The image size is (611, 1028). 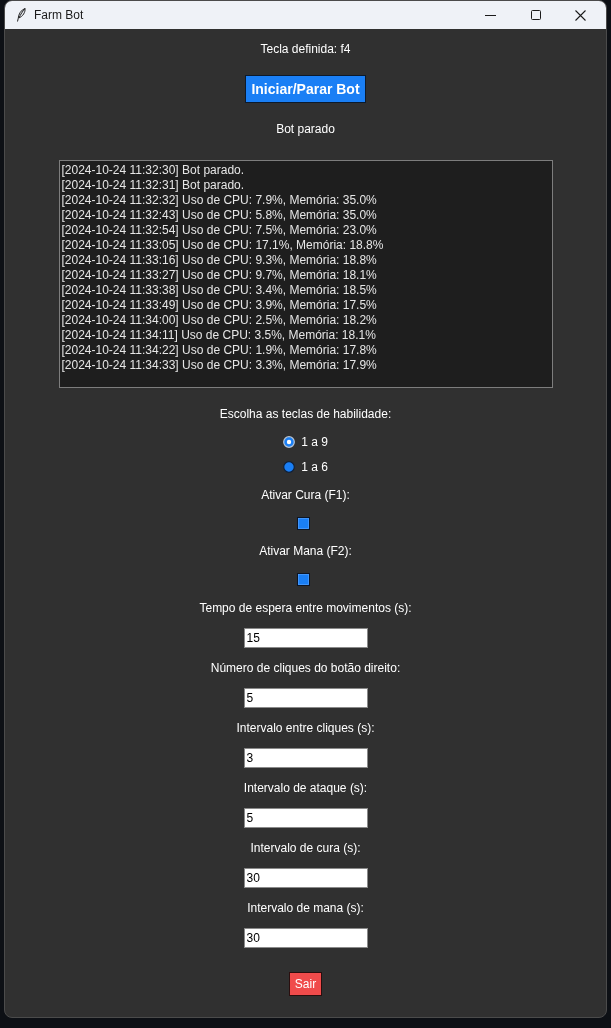 What do you see at coordinates (222, 245) in the screenshot?
I see `log-line: [2024-10-24 11:33:05] Uso de CPU: 17.1%, Memória: 18.8%` at bounding box center [222, 245].